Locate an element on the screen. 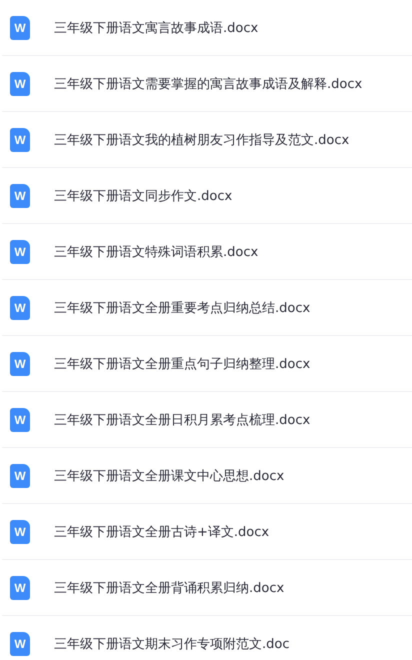 The height and width of the screenshot is (660, 412). file-name: 三年级下册语文期末习作专项附范文.doc is located at coordinates (172, 643).